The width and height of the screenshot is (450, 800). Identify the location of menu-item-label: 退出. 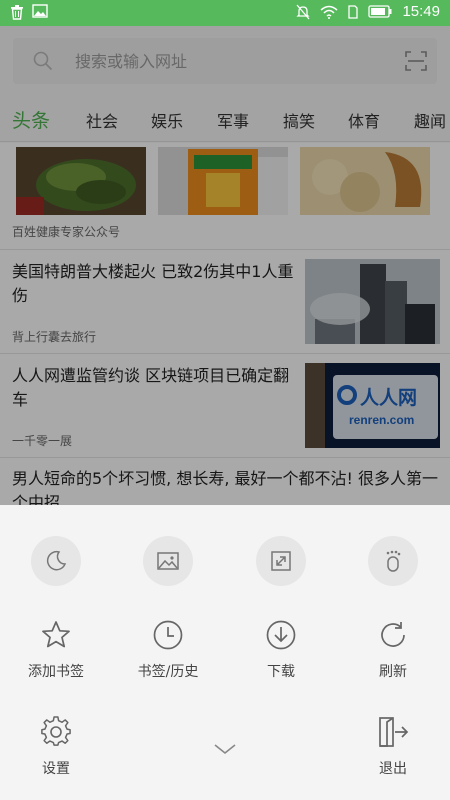
(393, 769).